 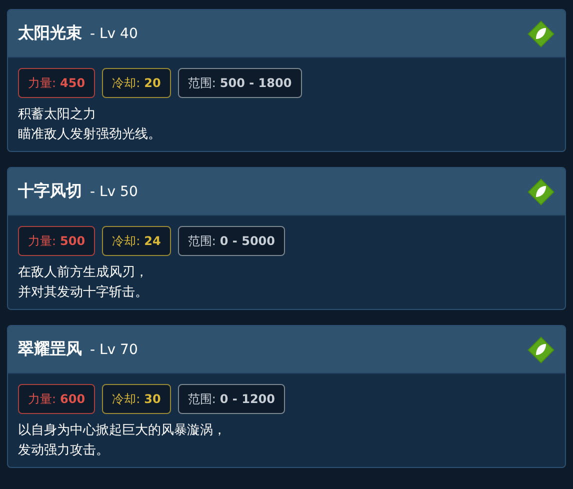 I want to click on skill-level: - Lv 50, so click(x=114, y=192).